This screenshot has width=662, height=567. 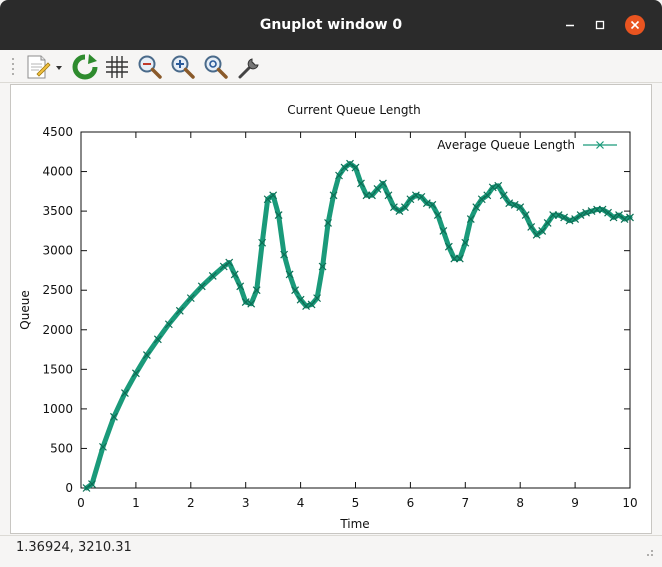 What do you see at coordinates (81, 503) in the screenshot?
I see `x-tick-label: 0` at bounding box center [81, 503].